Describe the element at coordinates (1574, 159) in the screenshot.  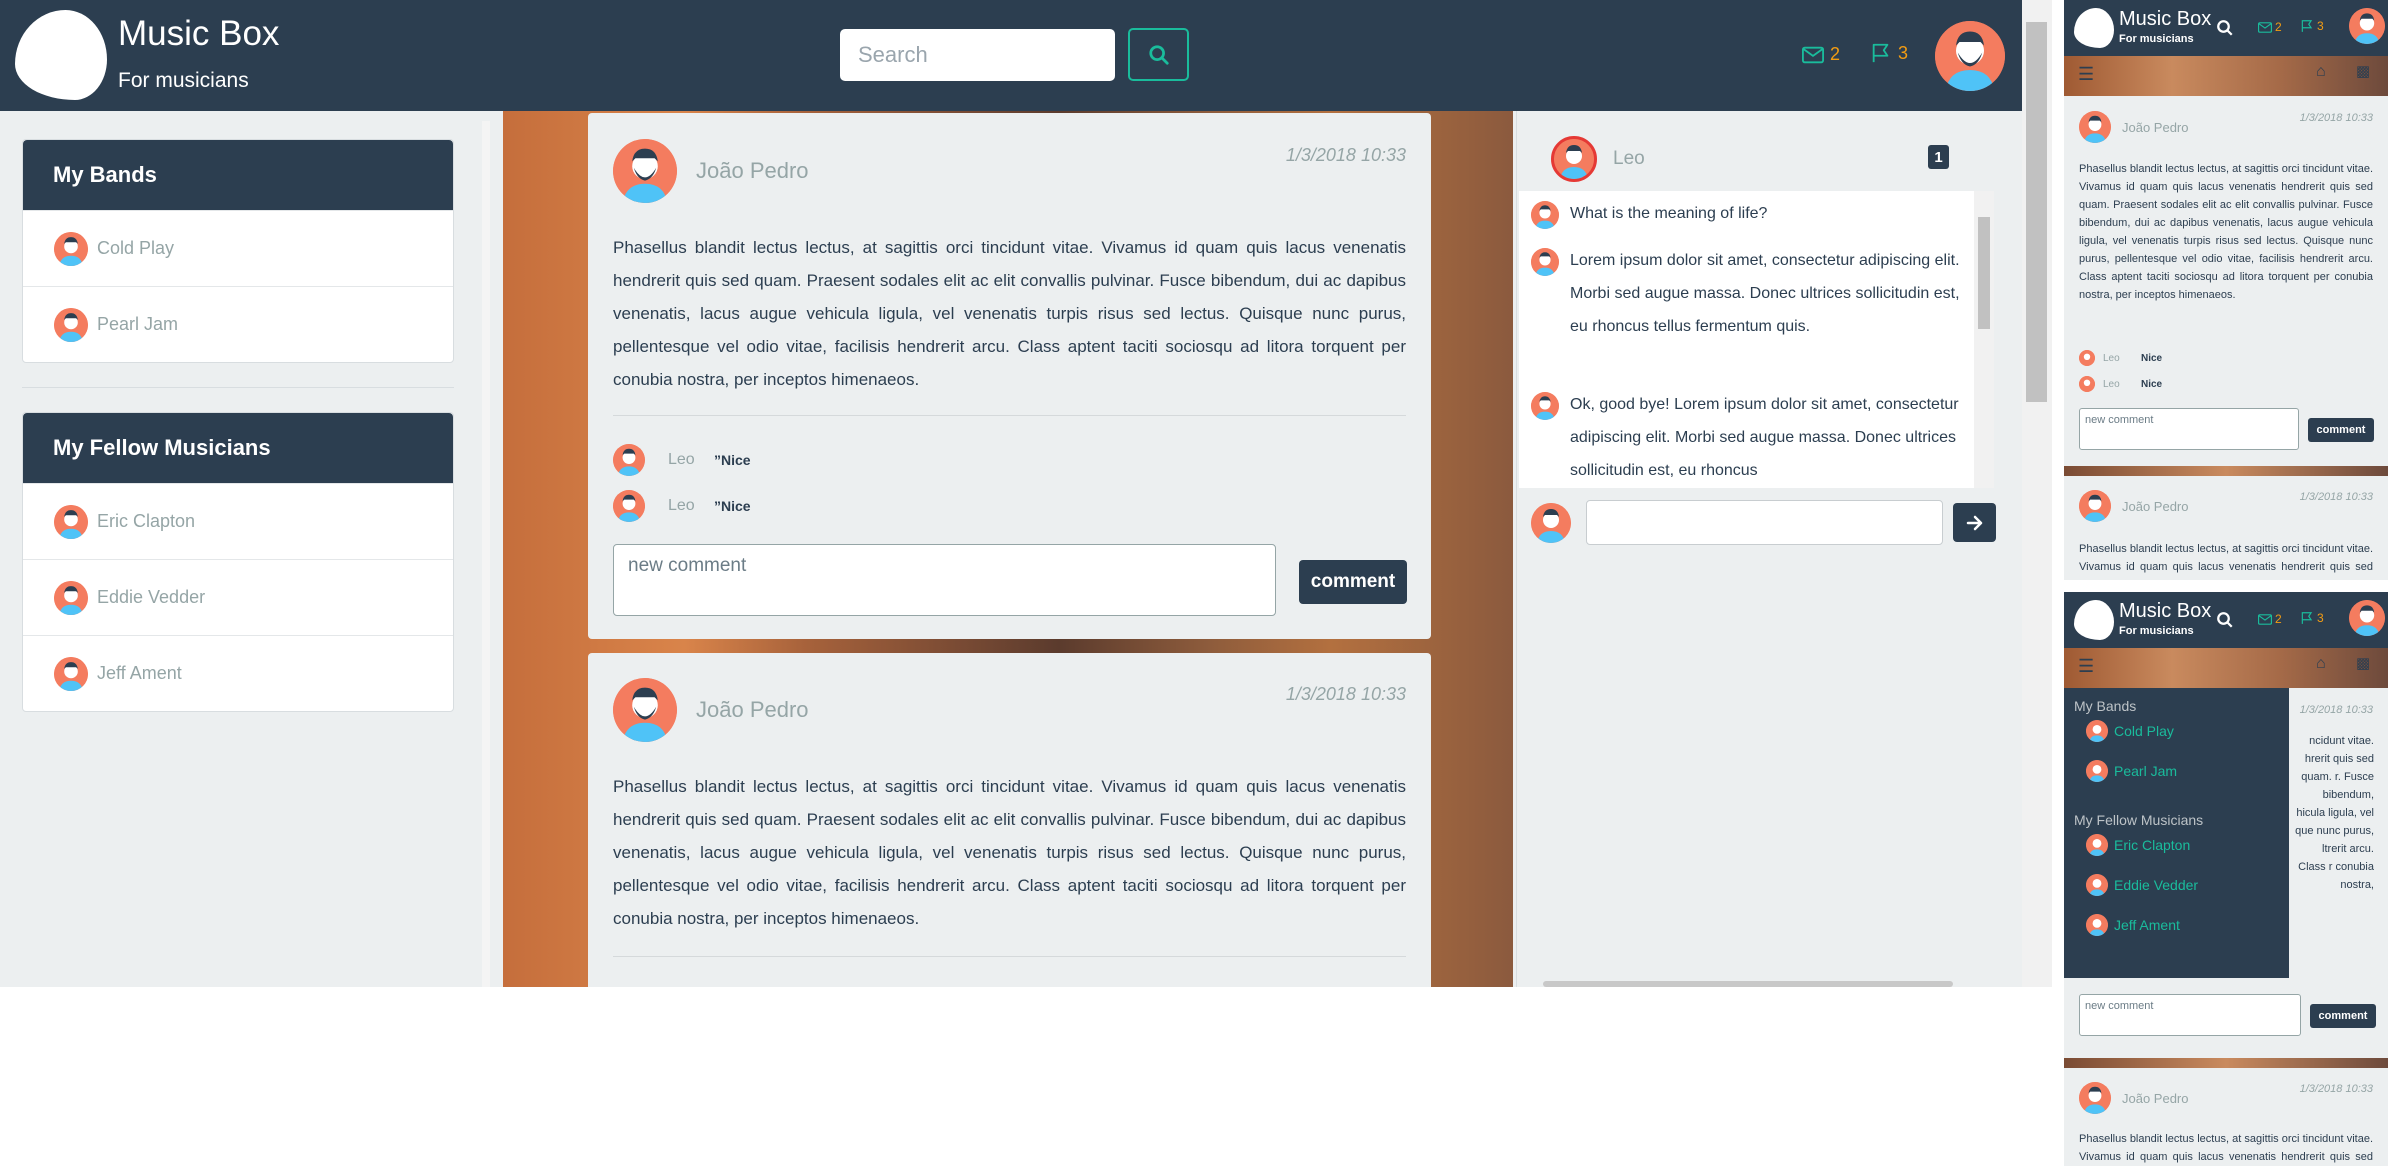
I see `chat-contact-avatar` at that location.